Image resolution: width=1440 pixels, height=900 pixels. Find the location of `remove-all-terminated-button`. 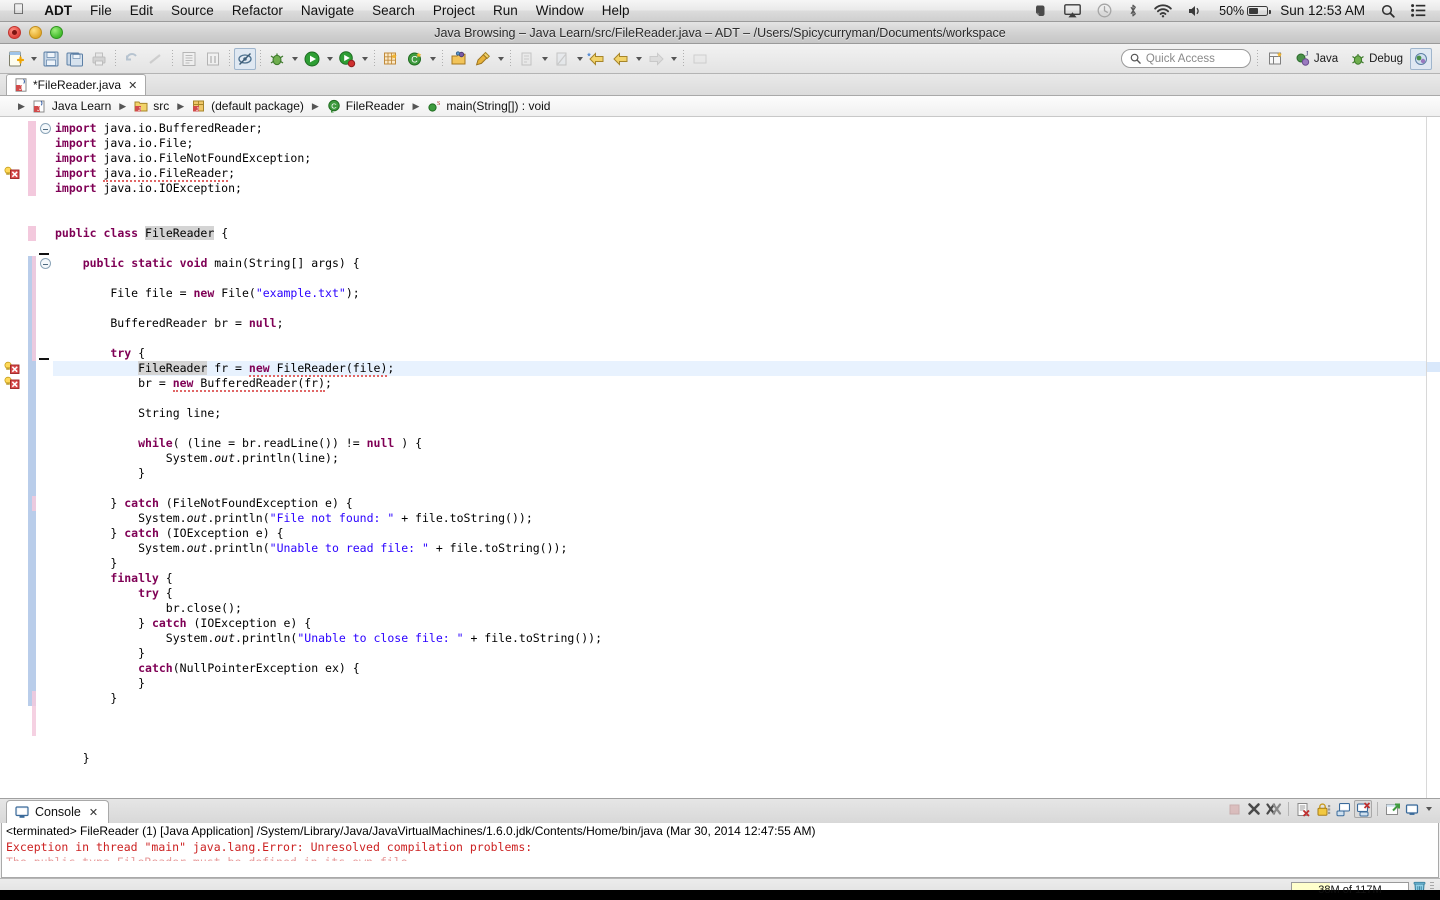

remove-all-terminated-button is located at coordinates (1274, 809).